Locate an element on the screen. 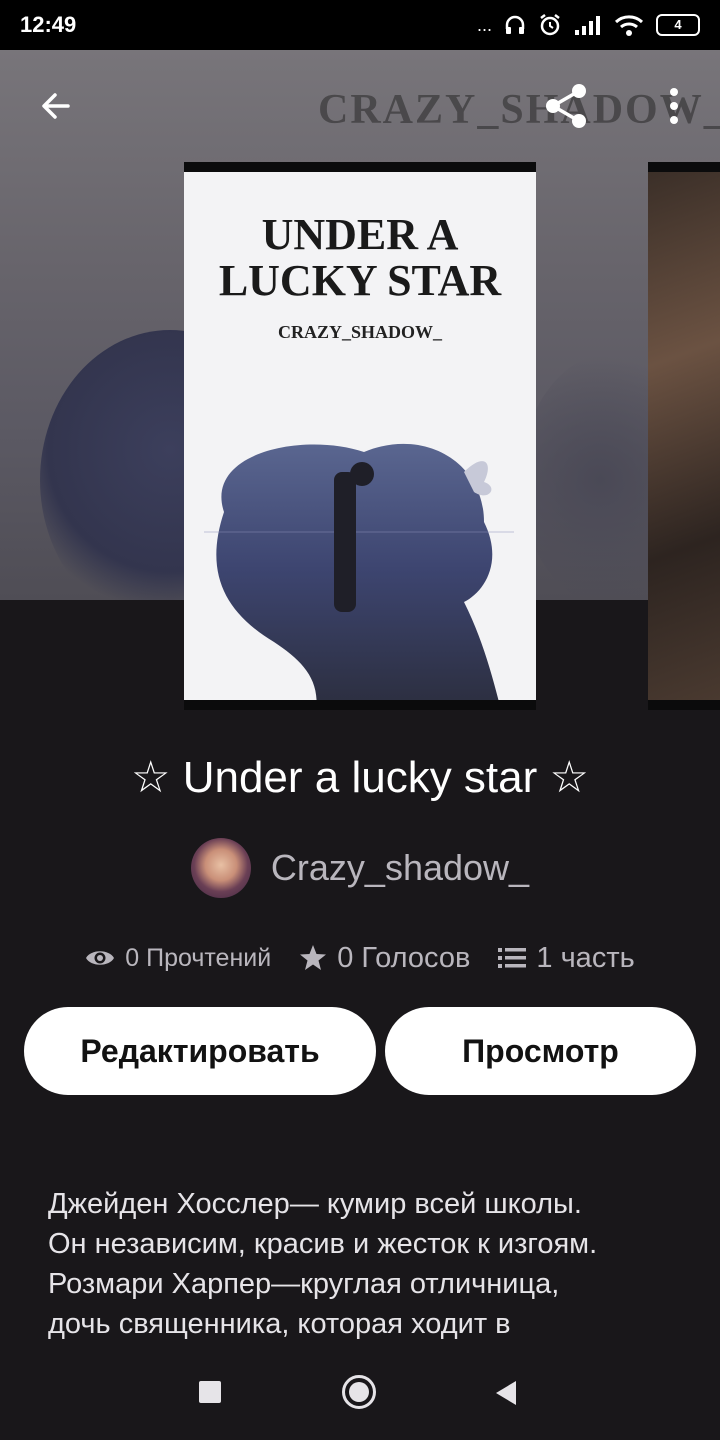 Image resolution: width=720 pixels, height=1440 pixels. description-line: дочь священника, которая ходит в is located at coordinates (279, 1324).